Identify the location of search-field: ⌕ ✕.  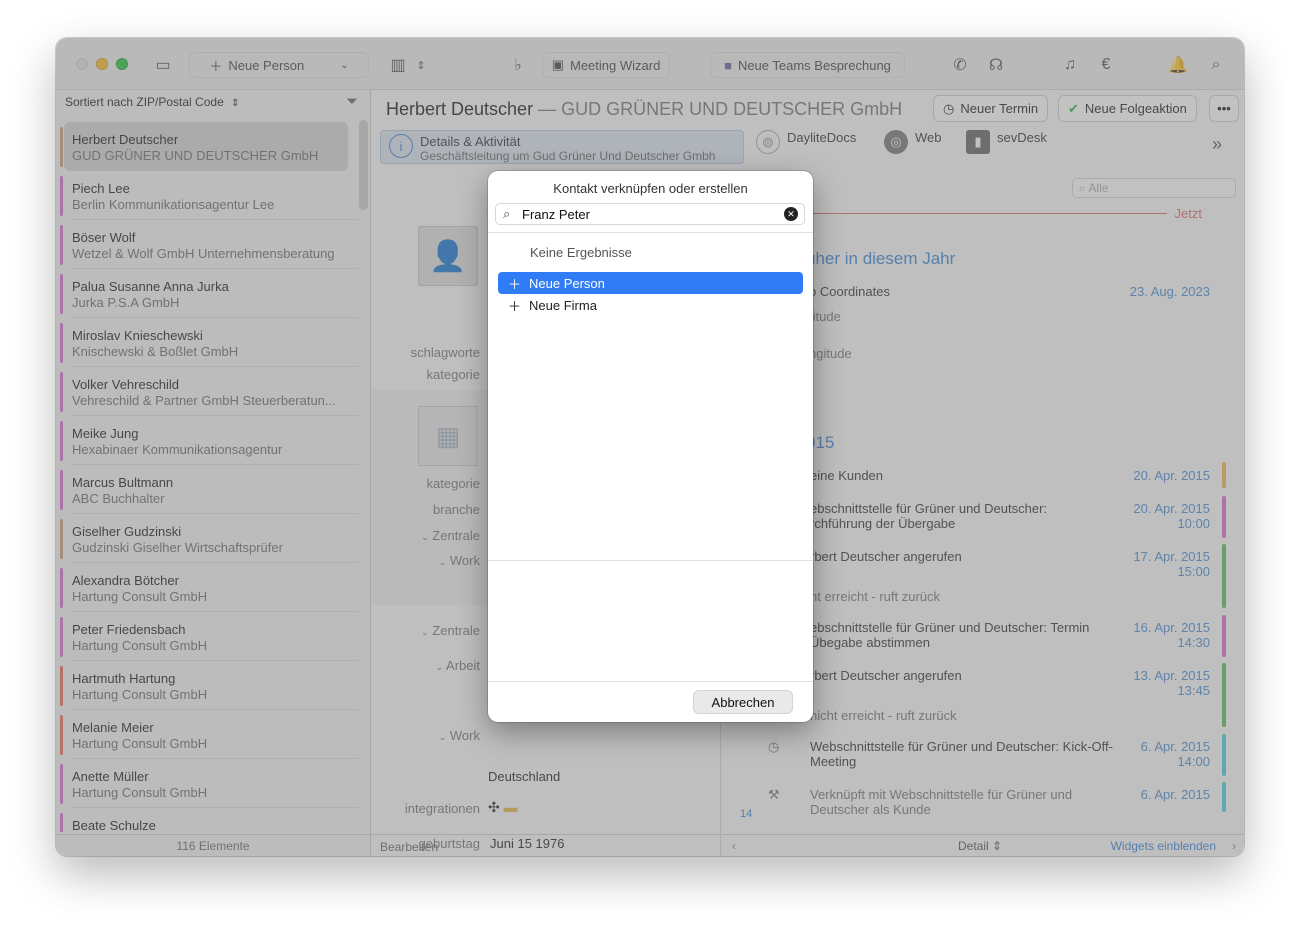
(650, 214).